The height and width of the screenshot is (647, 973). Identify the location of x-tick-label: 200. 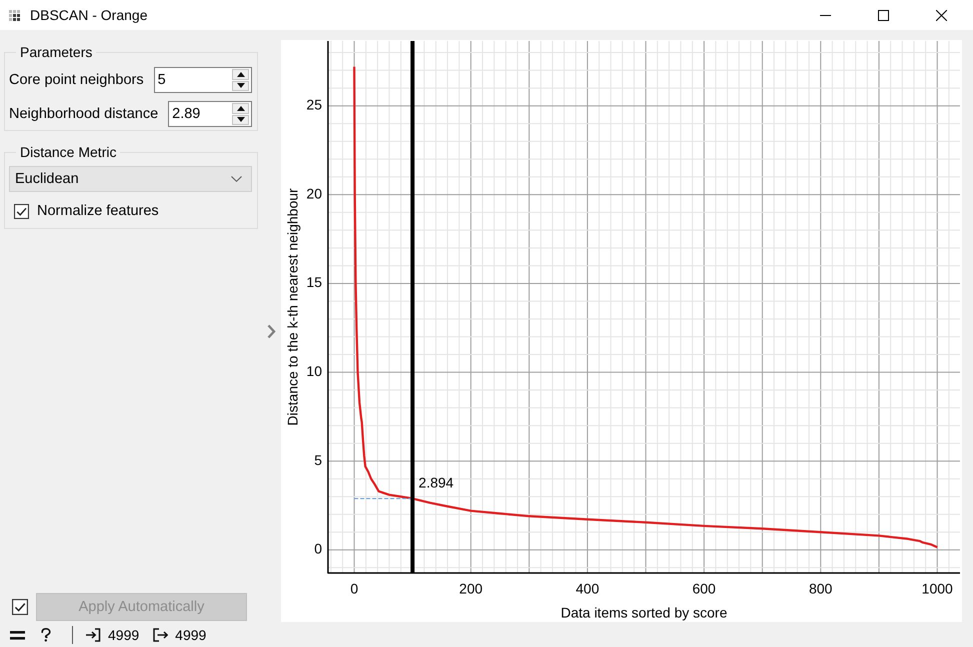
(471, 588).